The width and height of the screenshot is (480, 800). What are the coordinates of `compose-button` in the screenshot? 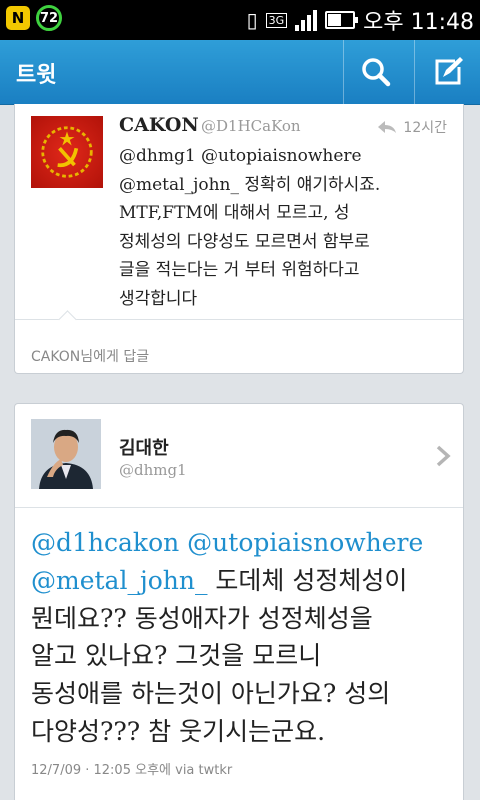 It's located at (447, 72).